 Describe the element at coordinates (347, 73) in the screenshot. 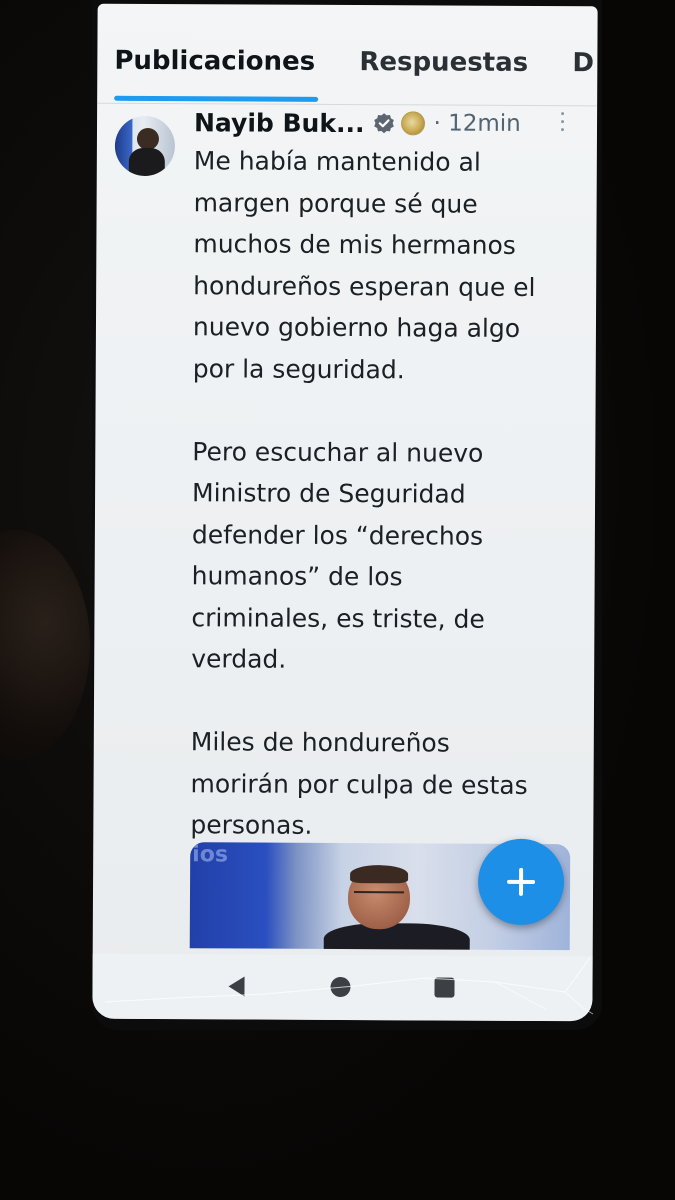

I see `profile-tabs: Publicaciones Respuestas D` at that location.